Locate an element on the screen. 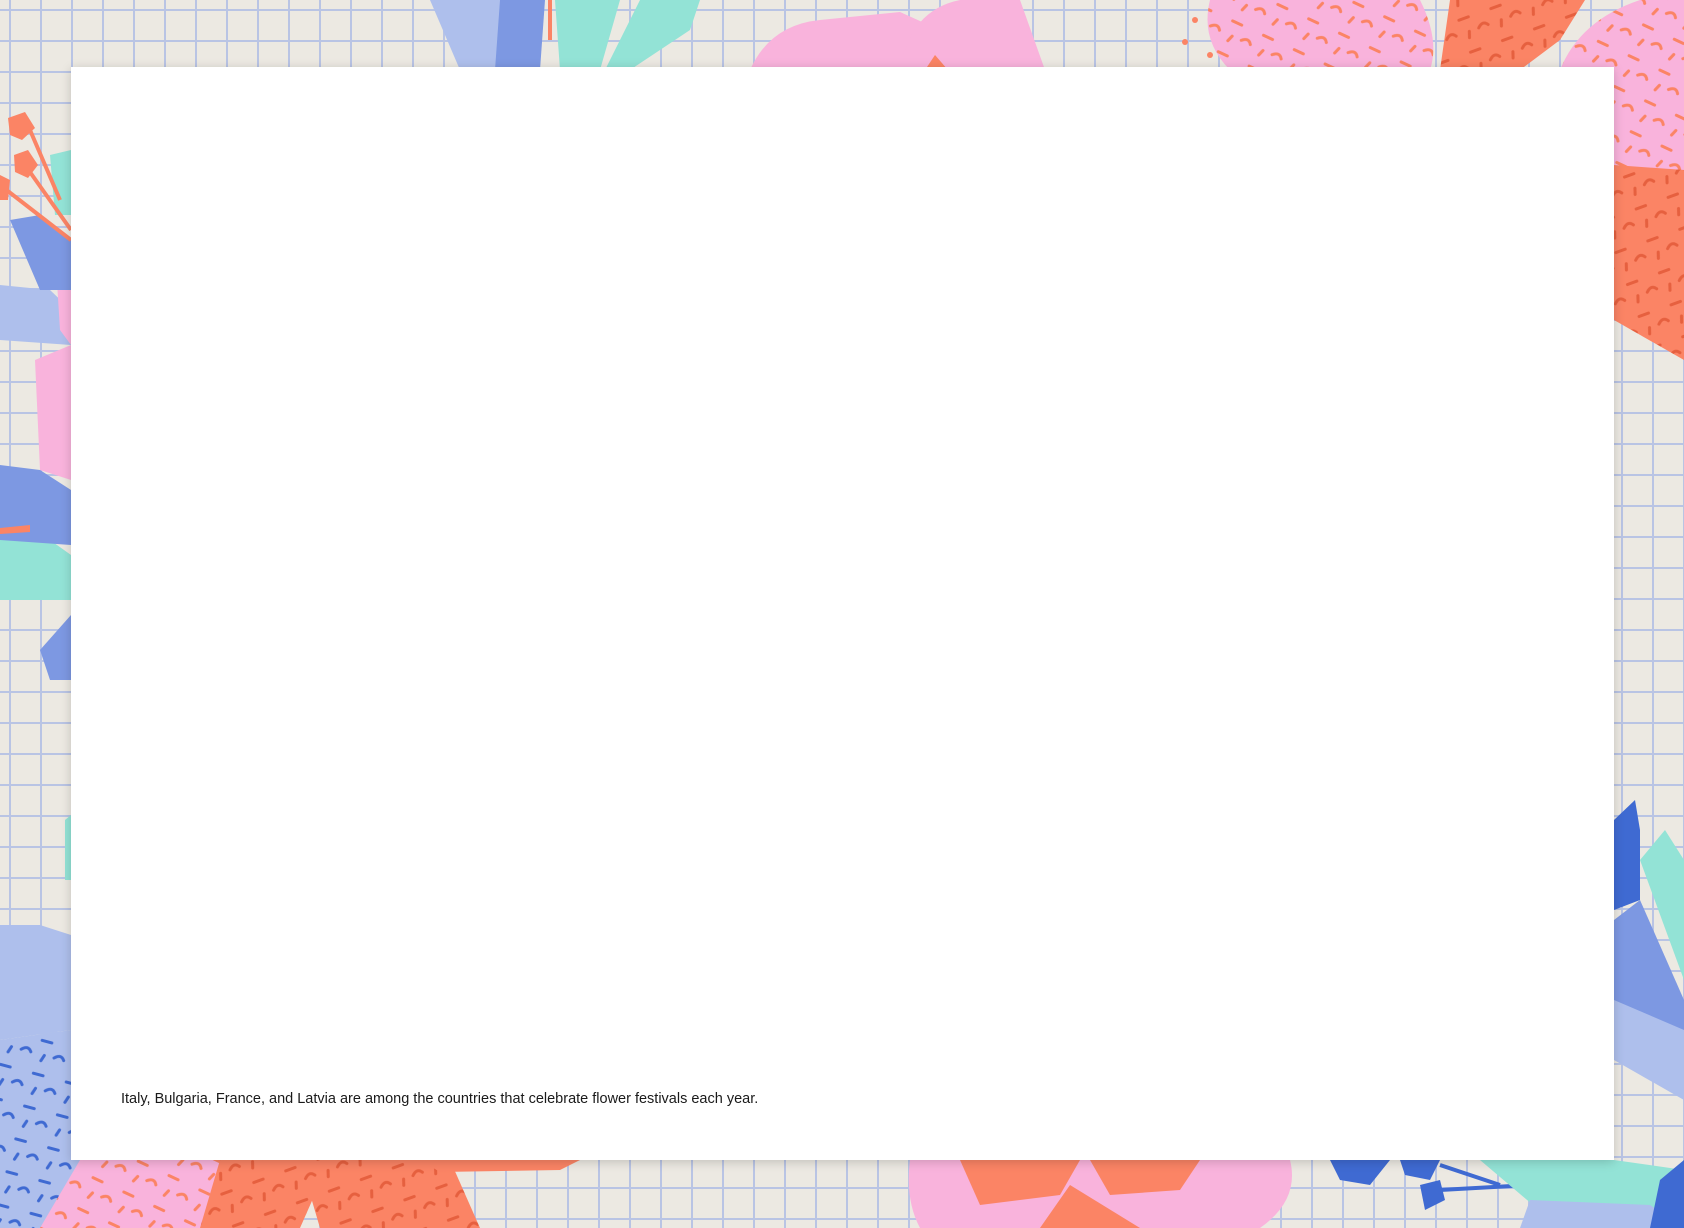 The height and width of the screenshot is (1228, 1684). stamen-icon is located at coordinates (1507, 1194).